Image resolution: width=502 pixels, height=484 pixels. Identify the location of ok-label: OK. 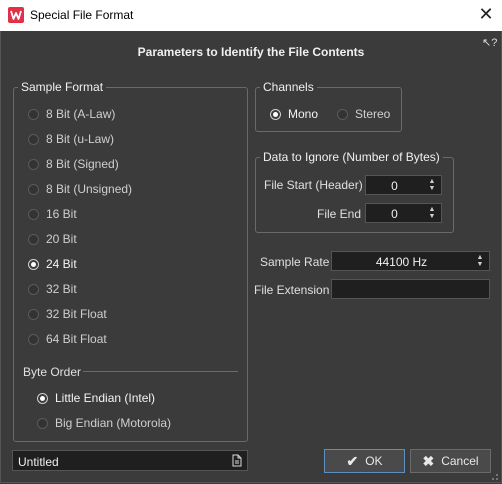
(374, 461).